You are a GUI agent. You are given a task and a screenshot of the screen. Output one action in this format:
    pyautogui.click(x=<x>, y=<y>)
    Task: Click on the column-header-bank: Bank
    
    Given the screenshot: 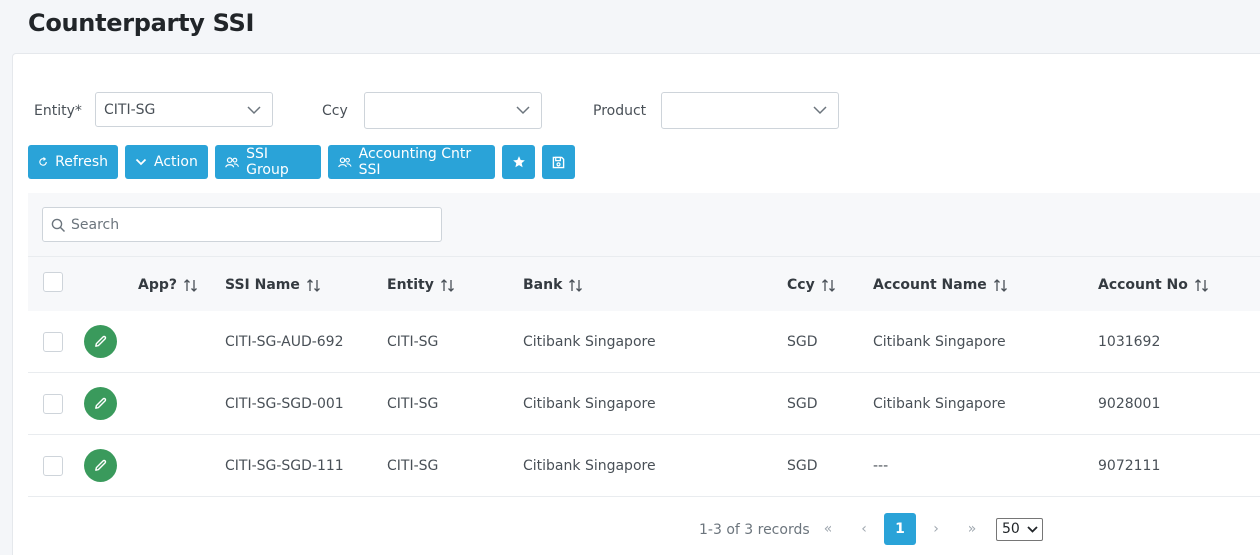 What is the action you would take?
    pyautogui.click(x=553, y=285)
    